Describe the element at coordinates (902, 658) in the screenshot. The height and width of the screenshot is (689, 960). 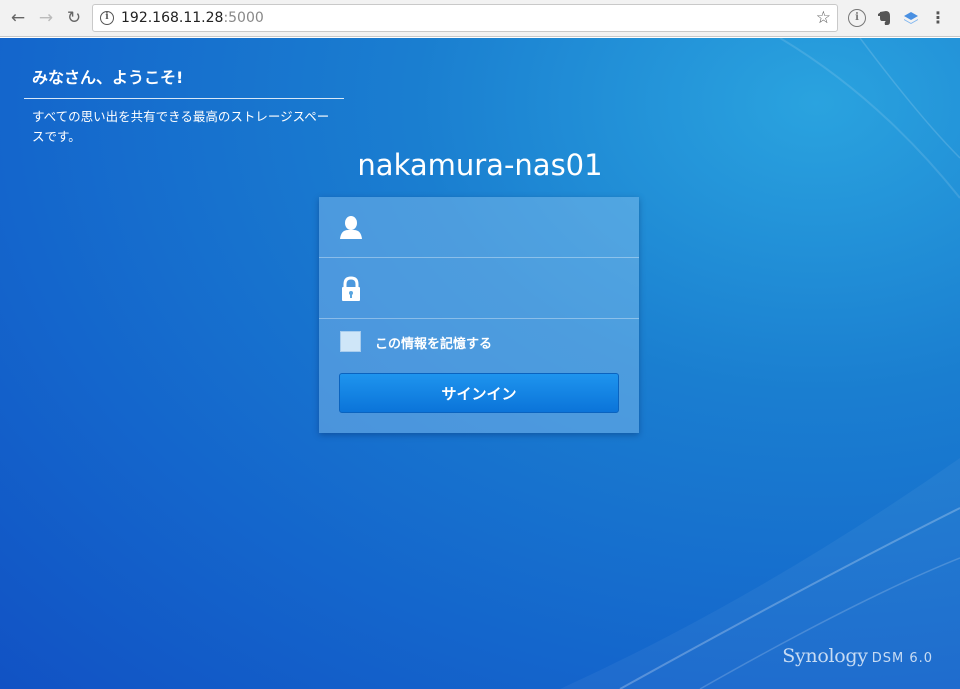
I see `brand-product: DSM 6.0` at that location.